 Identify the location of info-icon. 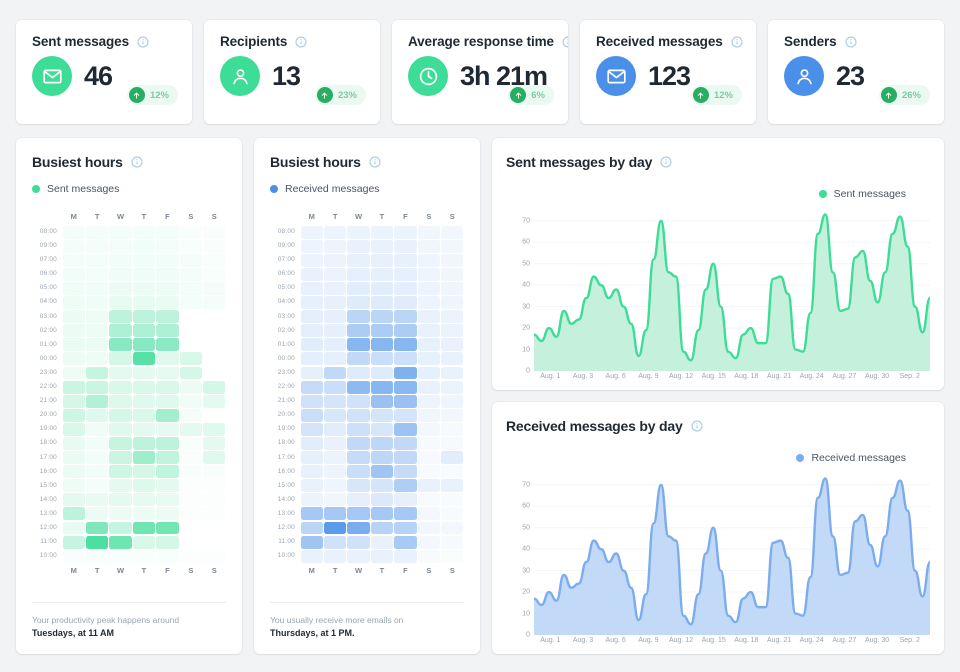
(565, 42).